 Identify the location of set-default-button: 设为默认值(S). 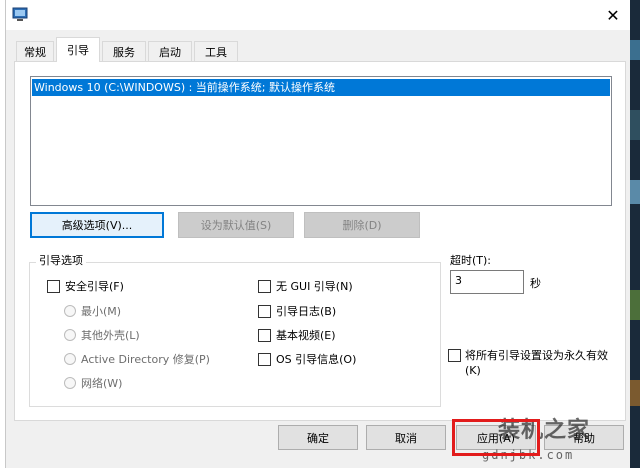
(236, 225).